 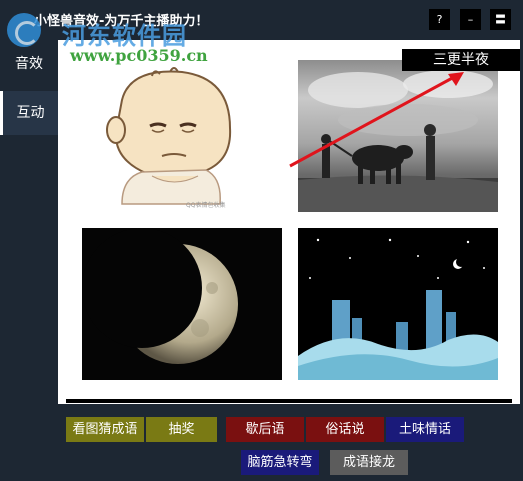 What do you see at coordinates (169, 136) in the screenshot?
I see `baby-illustration` at bounding box center [169, 136].